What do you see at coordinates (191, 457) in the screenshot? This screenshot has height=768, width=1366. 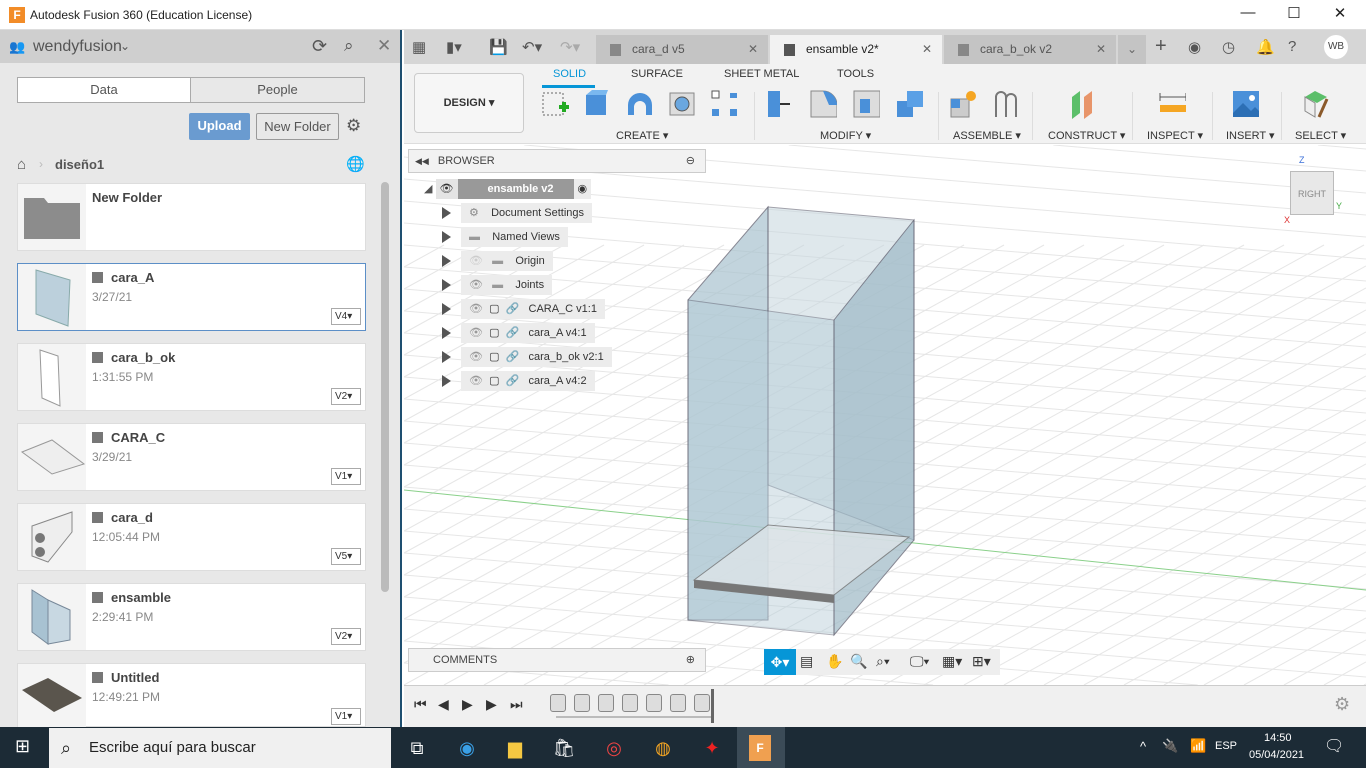 I see `list-item: CARA_C 3/29/21 V1▾` at bounding box center [191, 457].